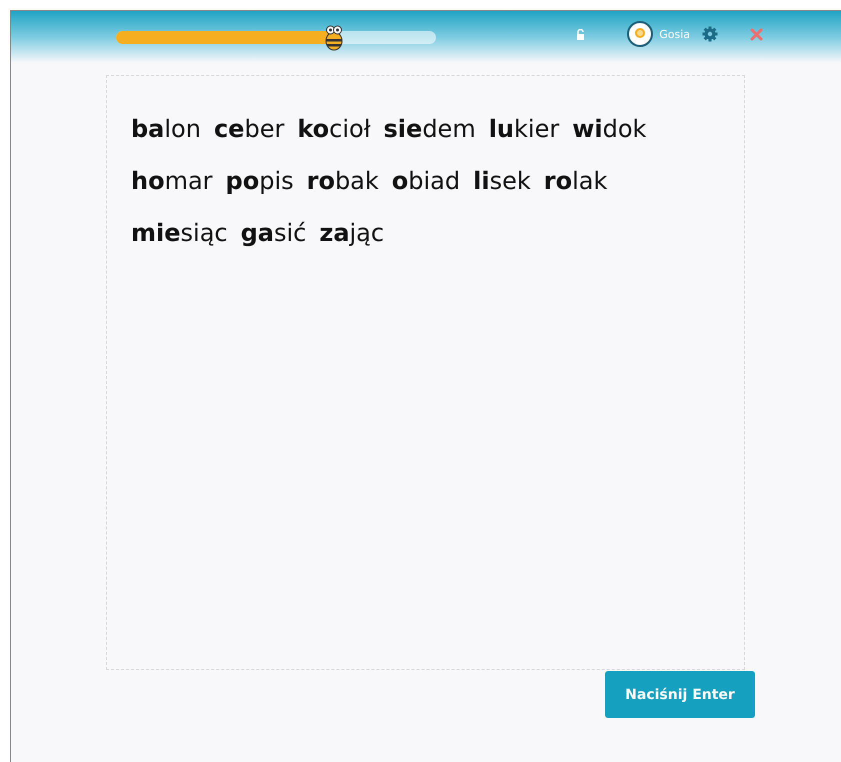 The image size is (841, 762). I want to click on syllable-word: popis, so click(260, 181).